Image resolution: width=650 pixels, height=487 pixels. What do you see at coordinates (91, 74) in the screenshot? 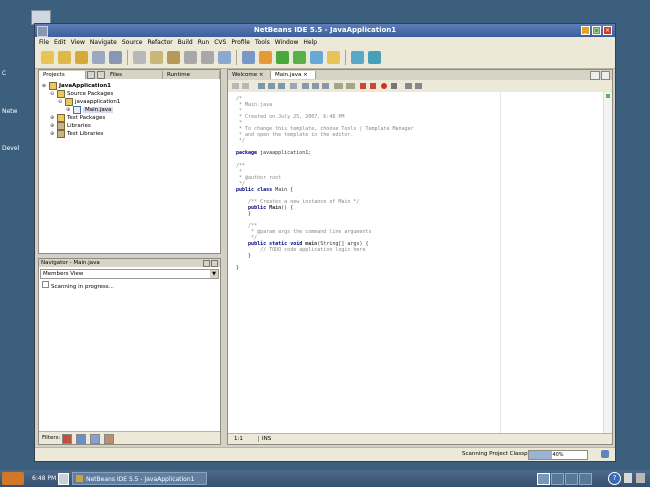
I see `panel-minimize-icon` at bounding box center [91, 74].